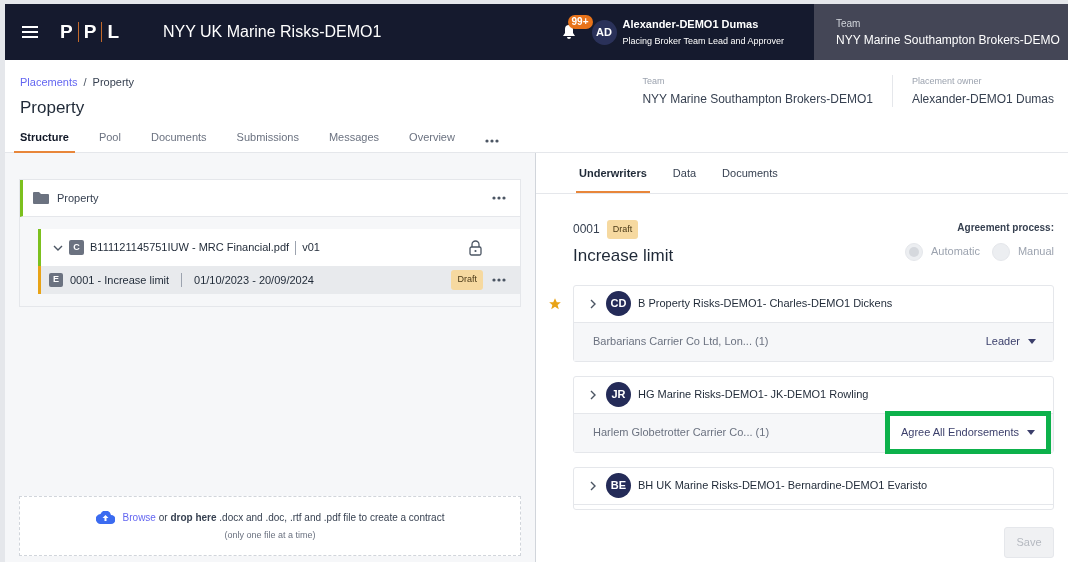  I want to click on workspace-title: NYY UK Marine Risks-DEMO1, so click(272, 32).